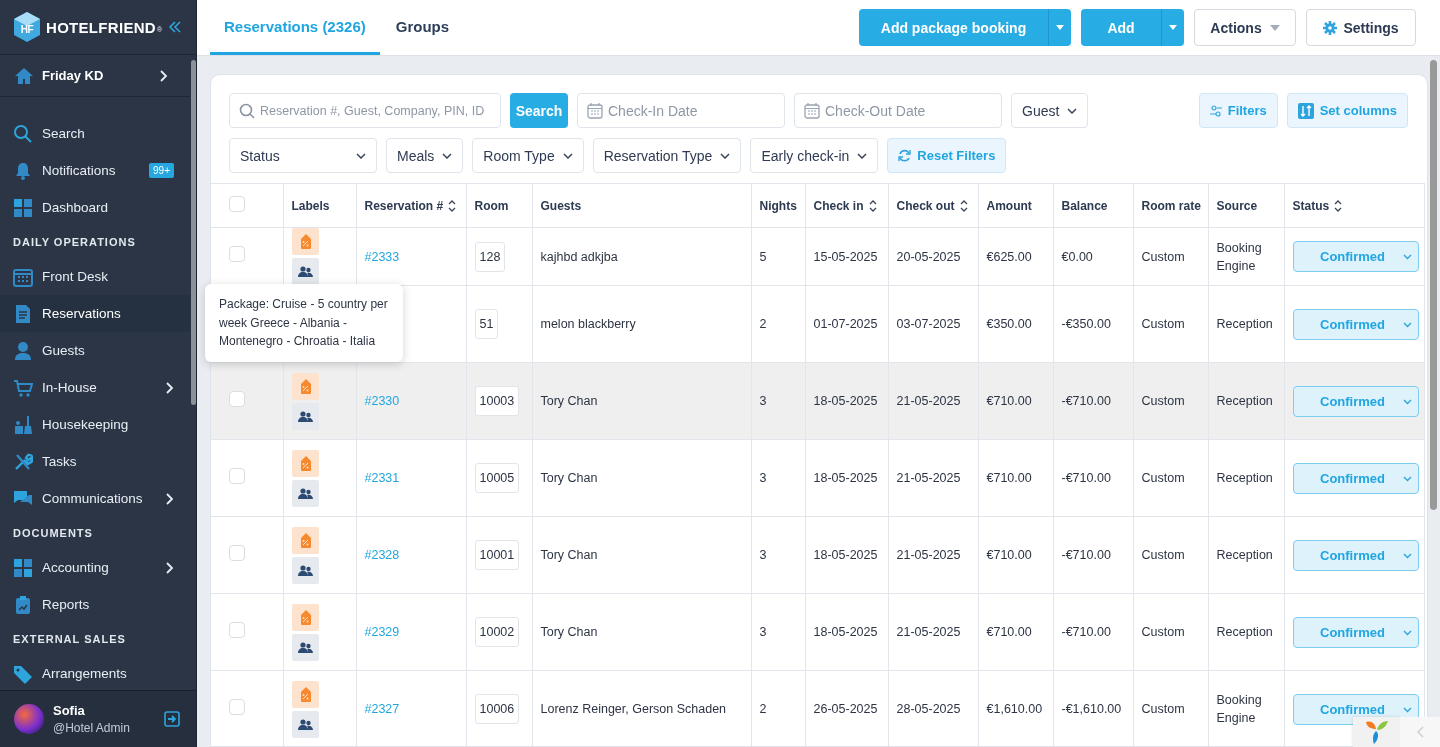 Image resolution: width=1440 pixels, height=747 pixels. I want to click on table-cell: 3, so click(778, 555).